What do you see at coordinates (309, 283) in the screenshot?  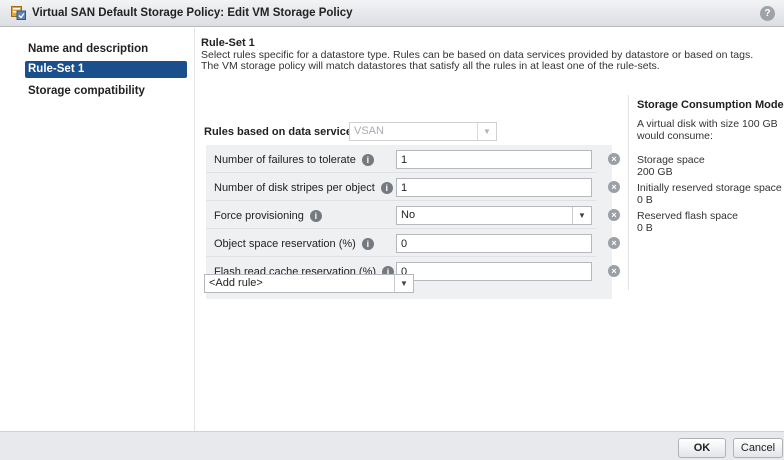 I see `add-rule-select: <Add rule> ▼` at bounding box center [309, 283].